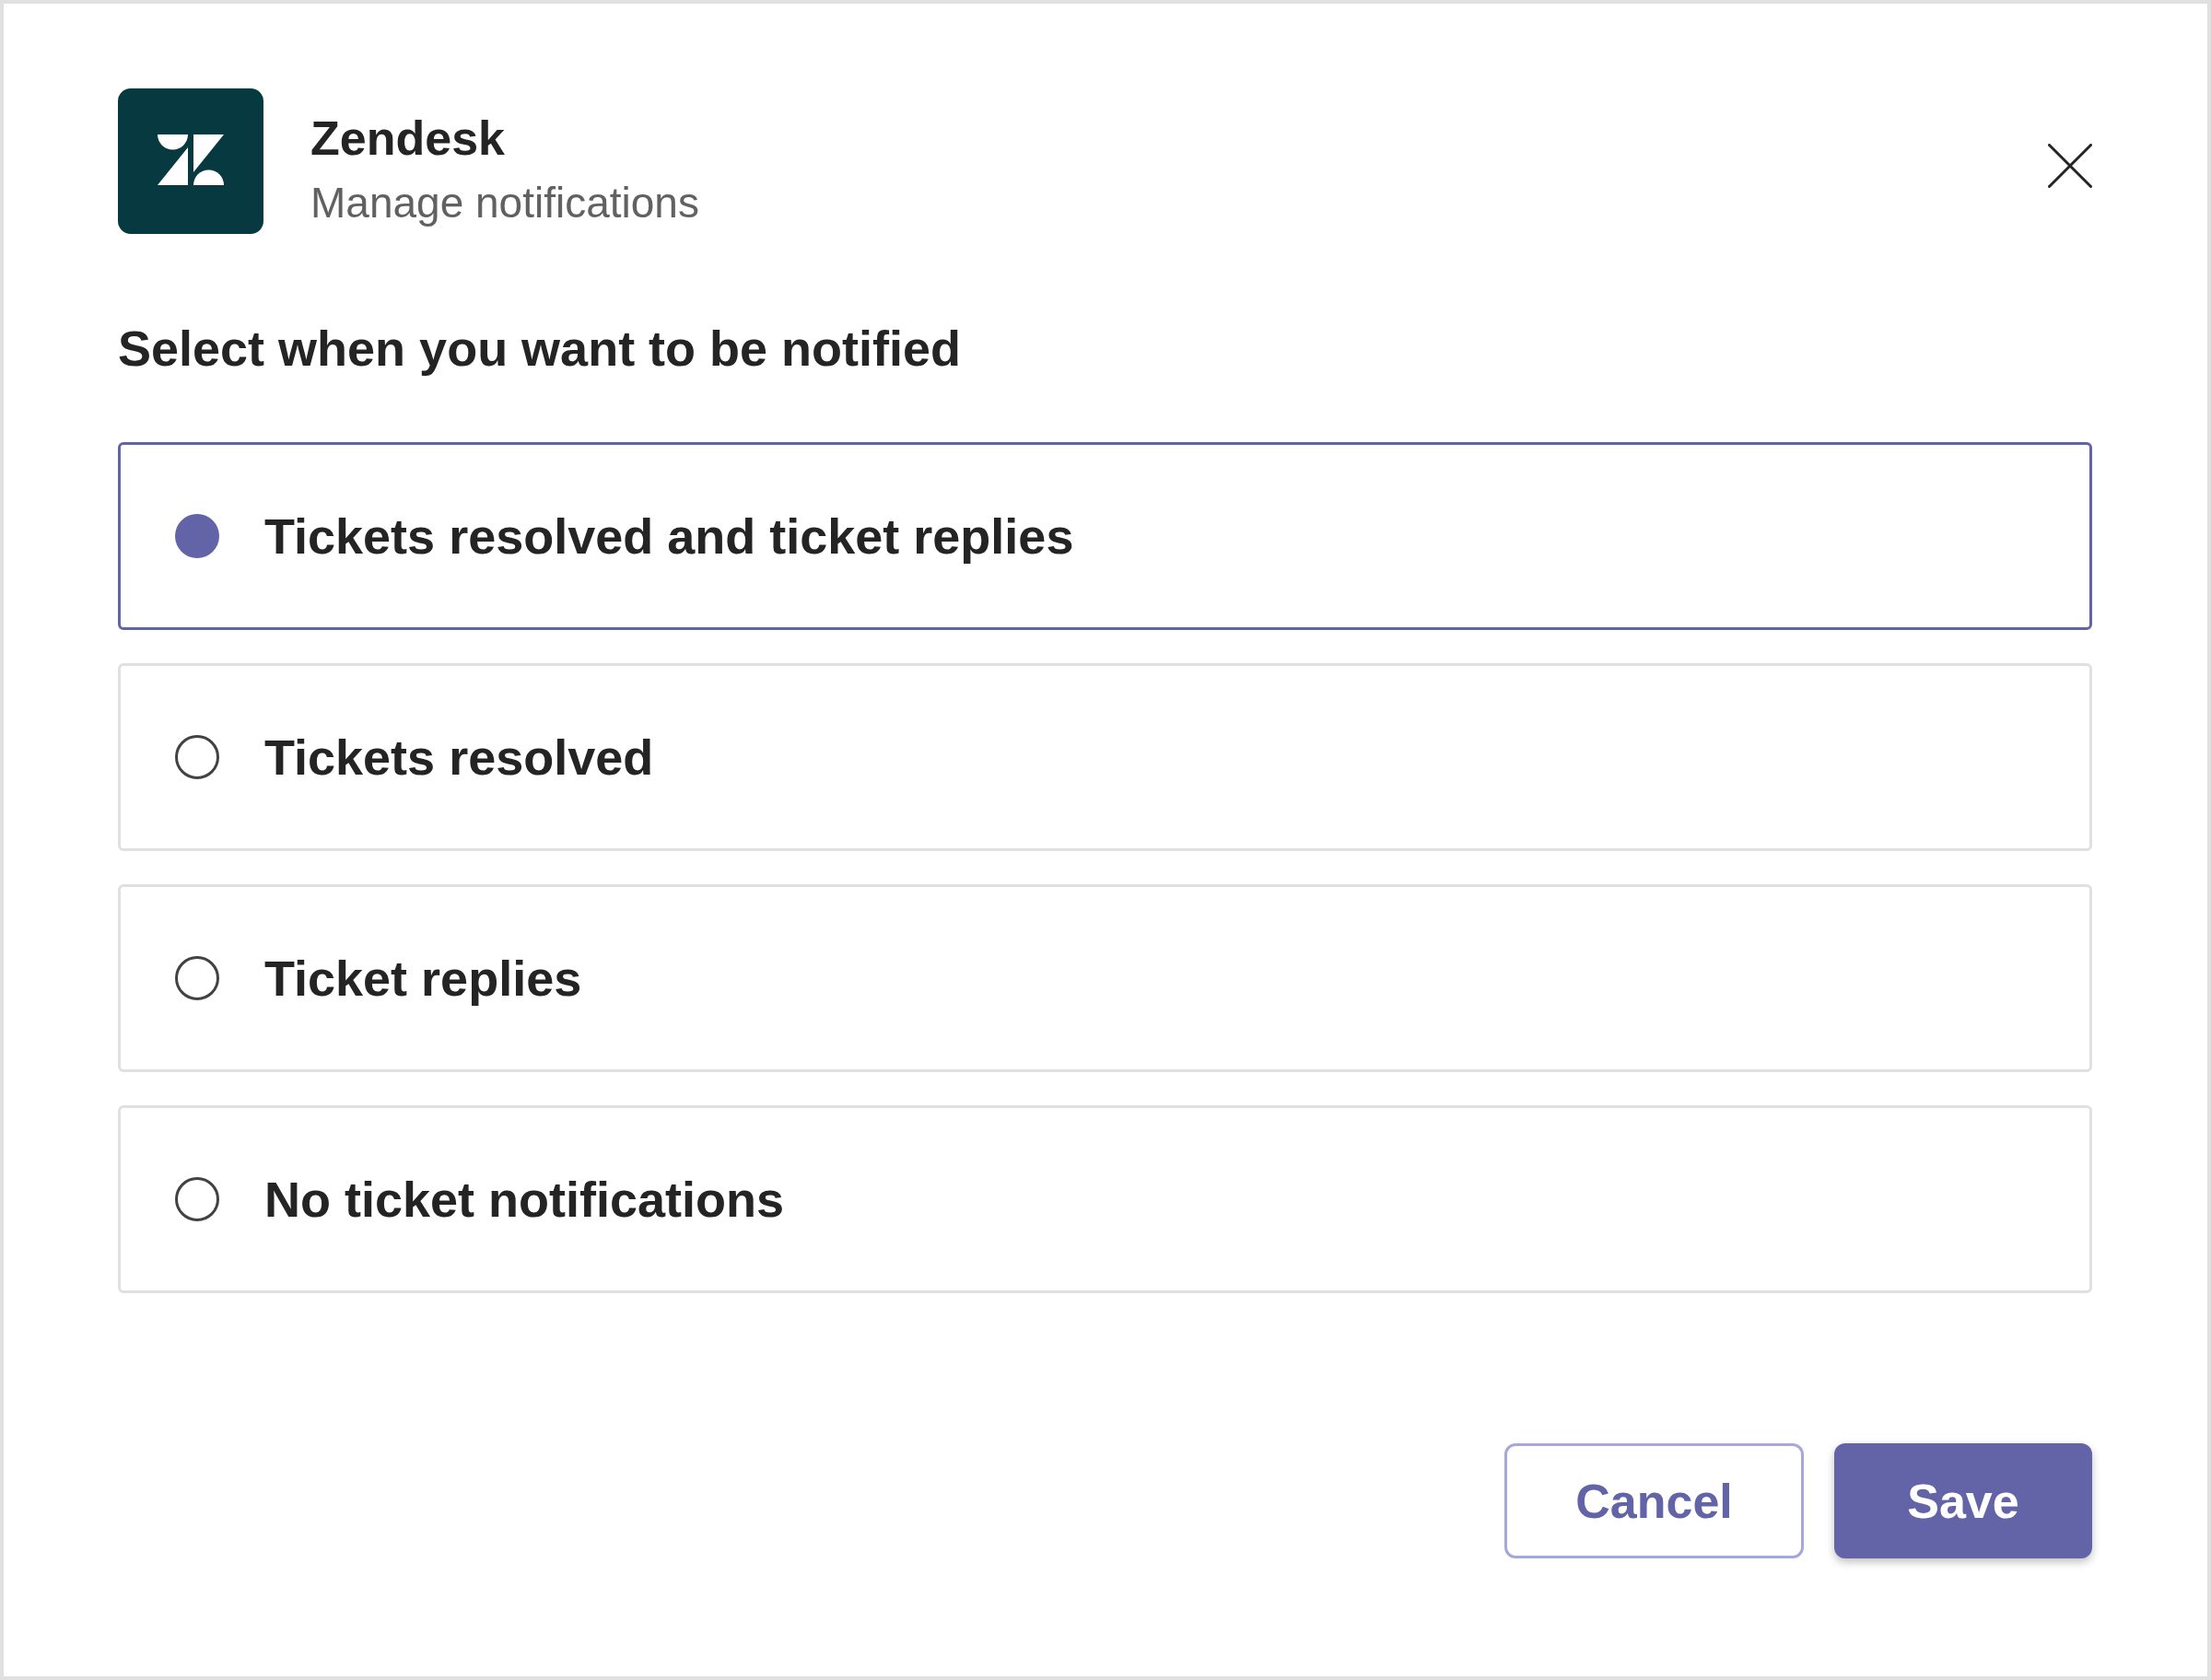 This screenshot has height=1680, width=2211. What do you see at coordinates (1654, 1500) in the screenshot?
I see `cancel-button: Cancel` at bounding box center [1654, 1500].